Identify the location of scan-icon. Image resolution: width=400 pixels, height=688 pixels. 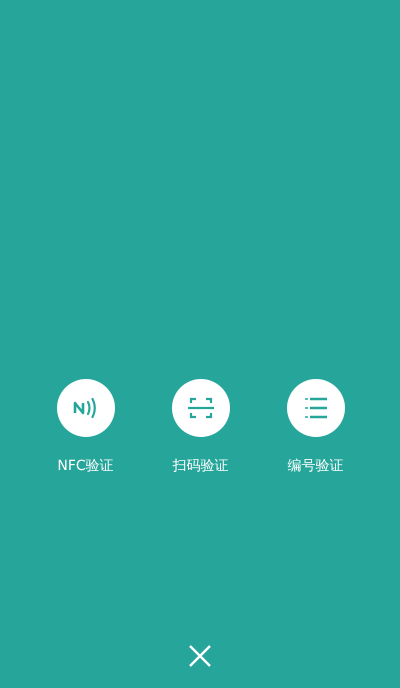
(201, 408).